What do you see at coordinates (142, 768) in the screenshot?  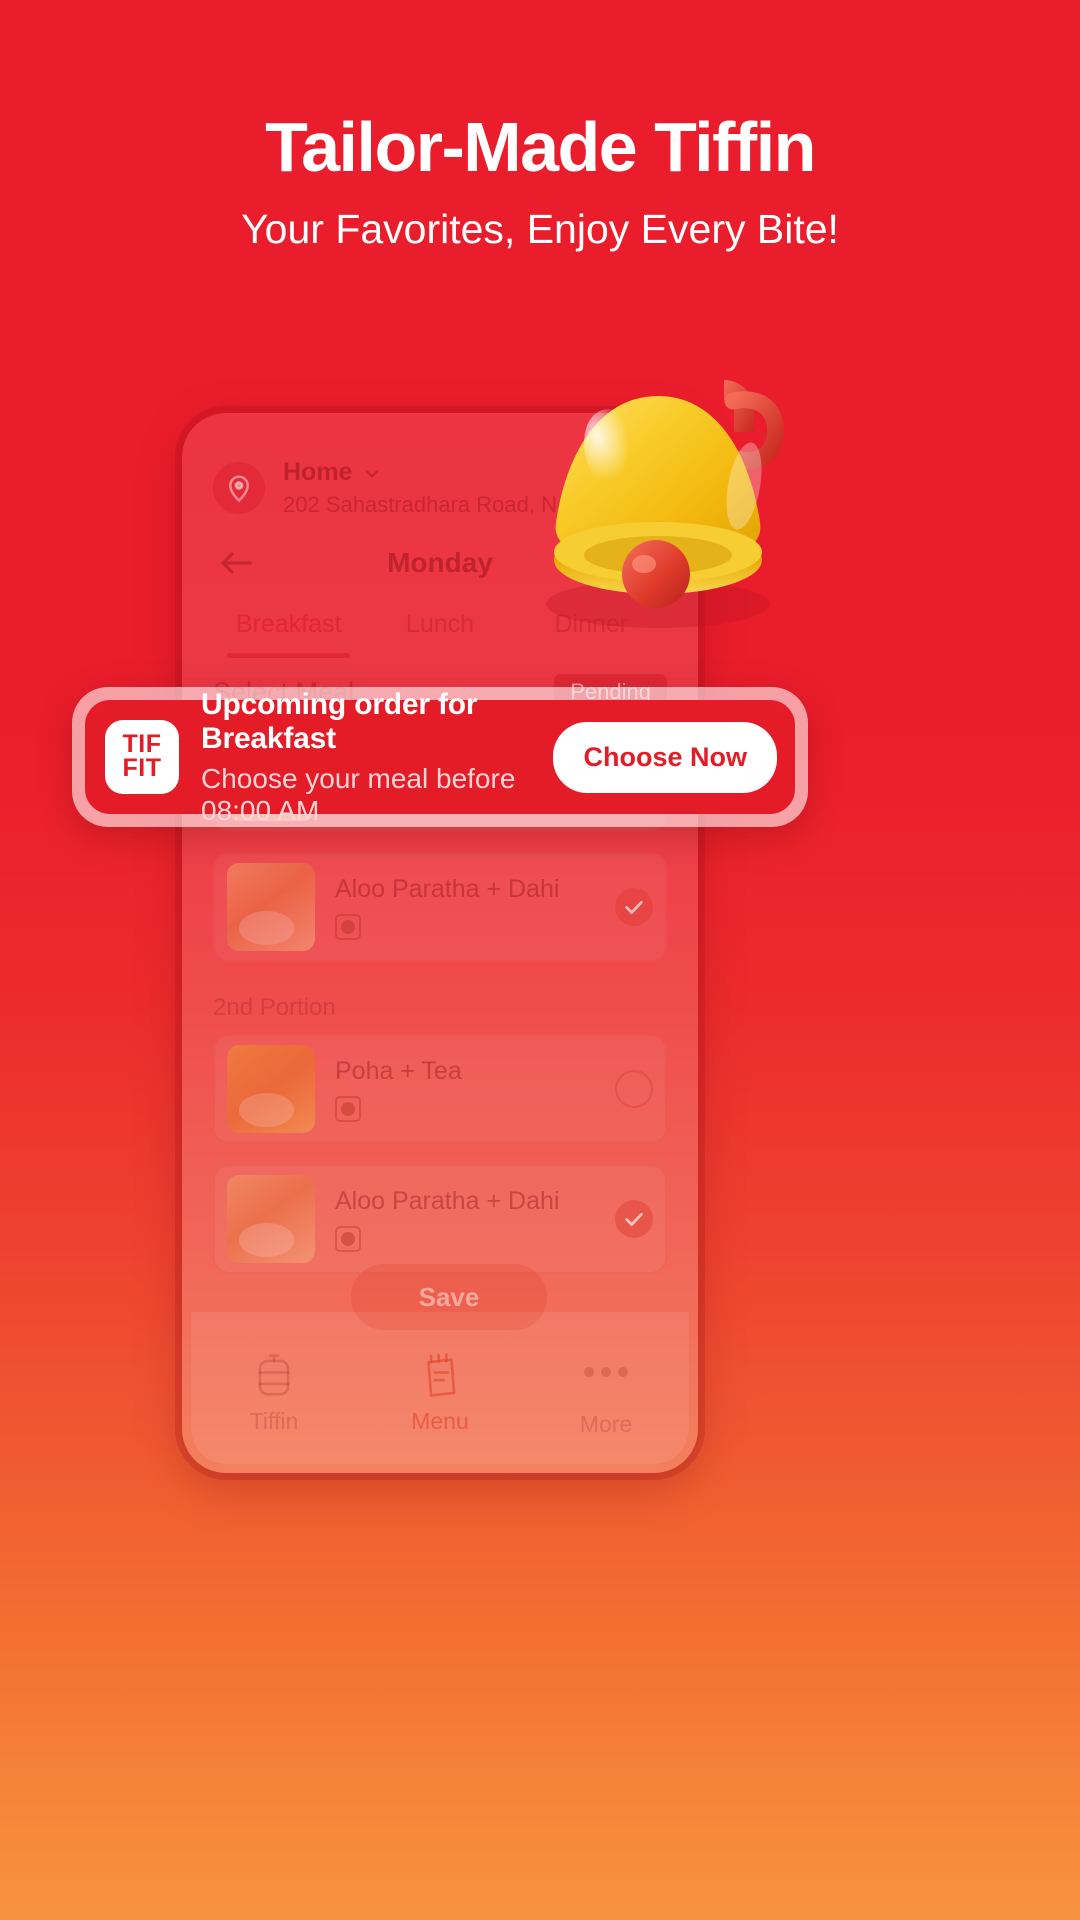 I see `logo-line-2: FIT` at bounding box center [142, 768].